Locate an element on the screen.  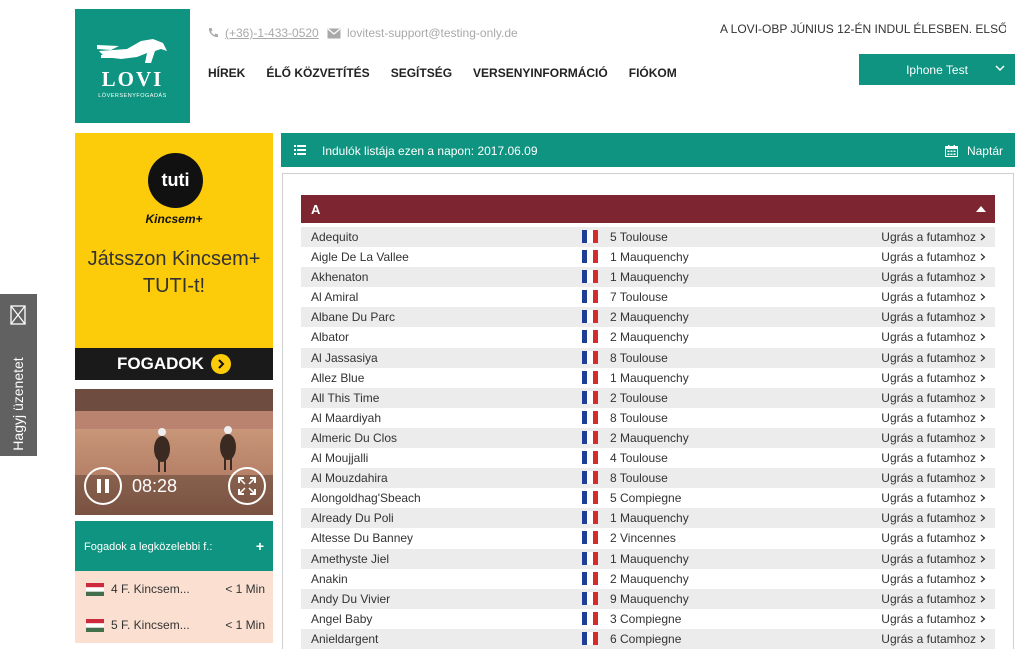
video-horses-image is located at coordinates (195, 449).